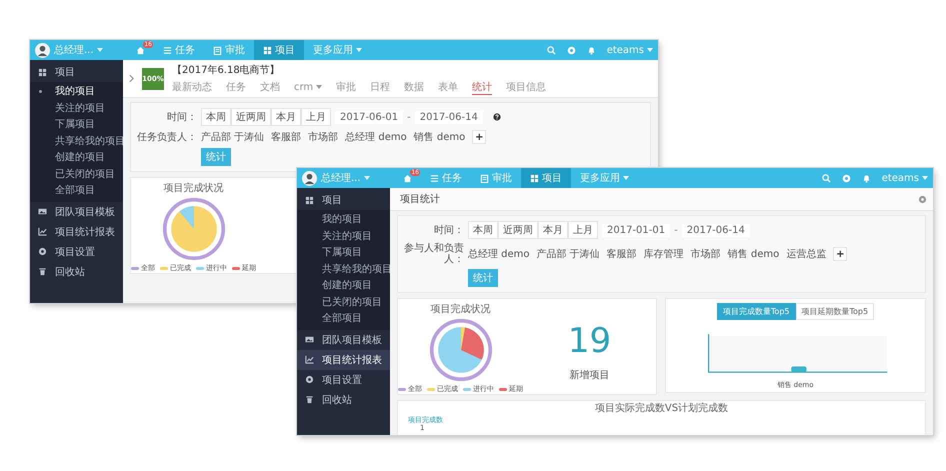  I want to click on count-label: 新增项目, so click(590, 375).